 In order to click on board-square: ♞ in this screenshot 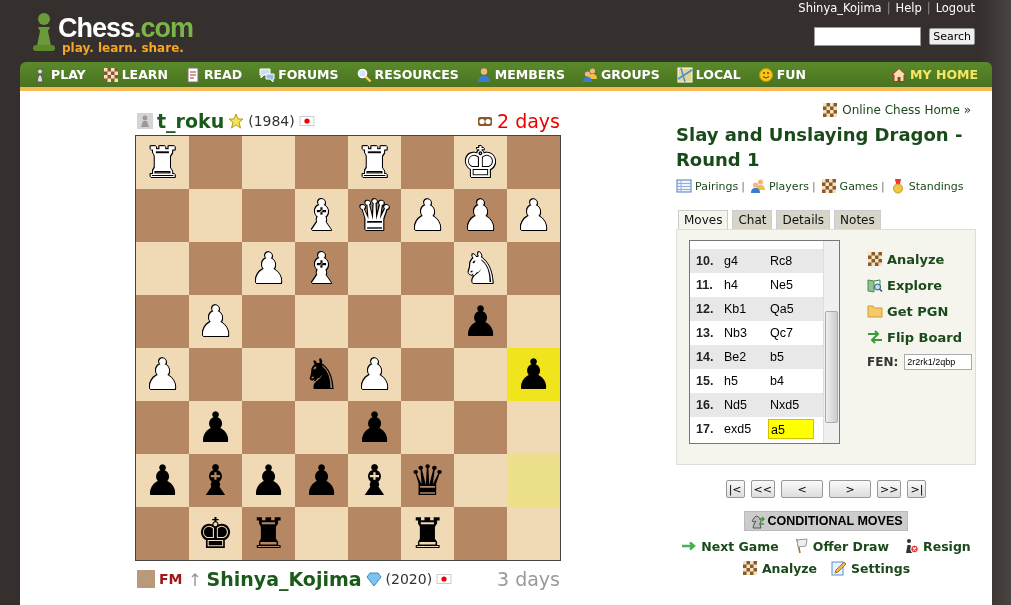, I will do `click(321, 374)`.